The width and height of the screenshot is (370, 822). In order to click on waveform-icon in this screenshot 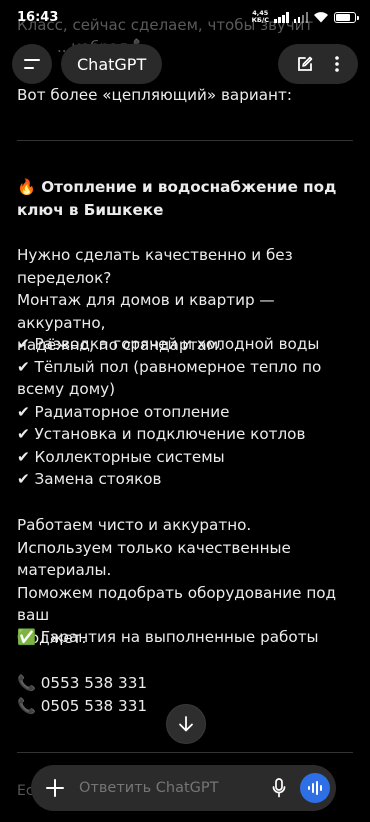, I will do `click(315, 788)`.